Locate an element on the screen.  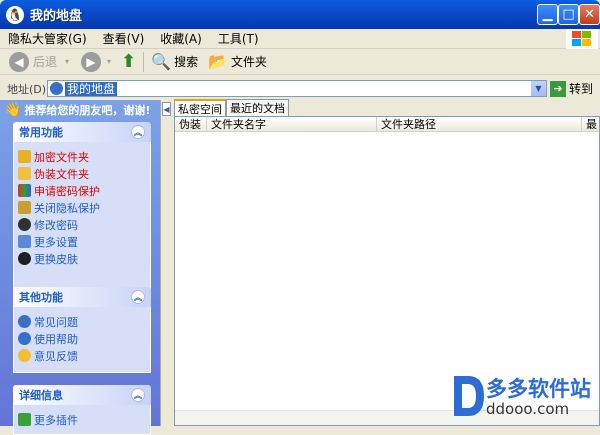
close-icon: ✕ is located at coordinates (589, 14).